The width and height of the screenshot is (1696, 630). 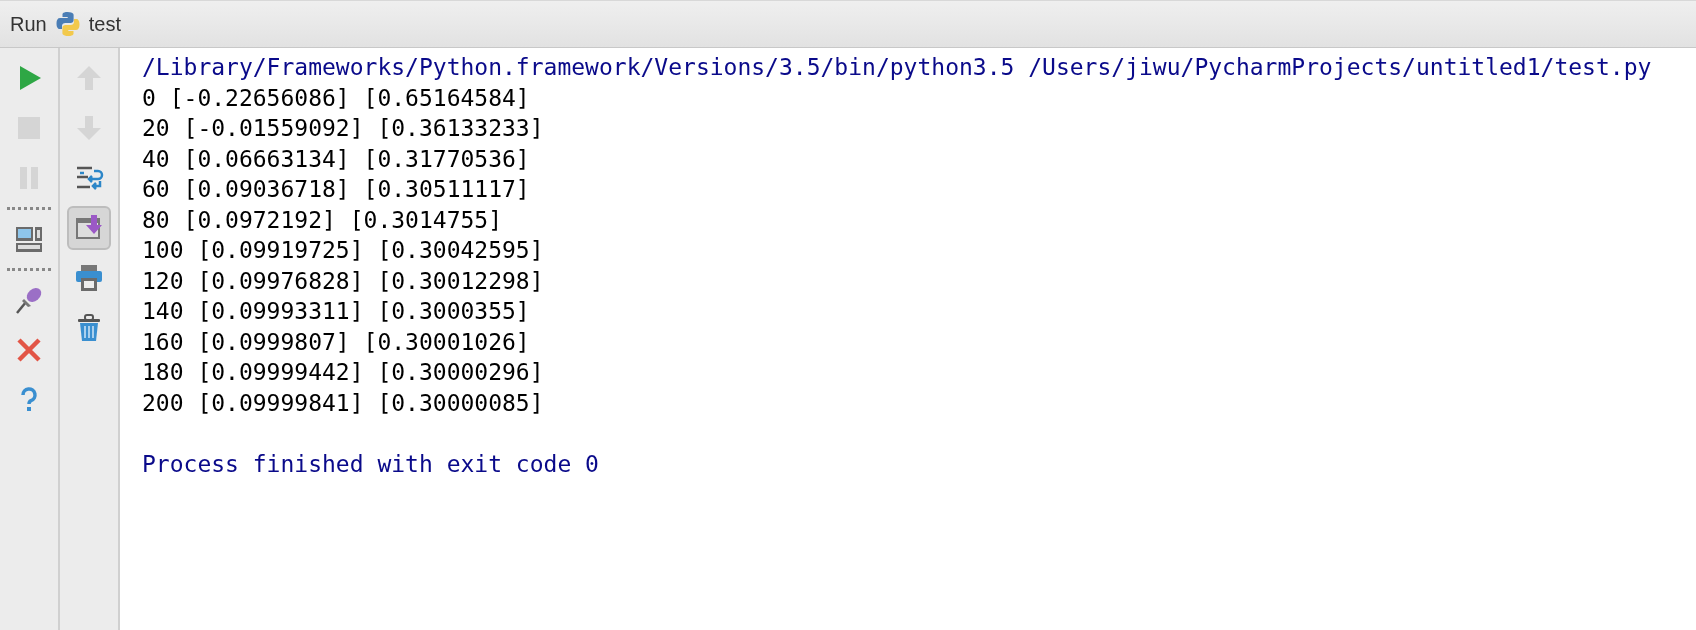 I want to click on toolbar-button, so click(x=89, y=228).